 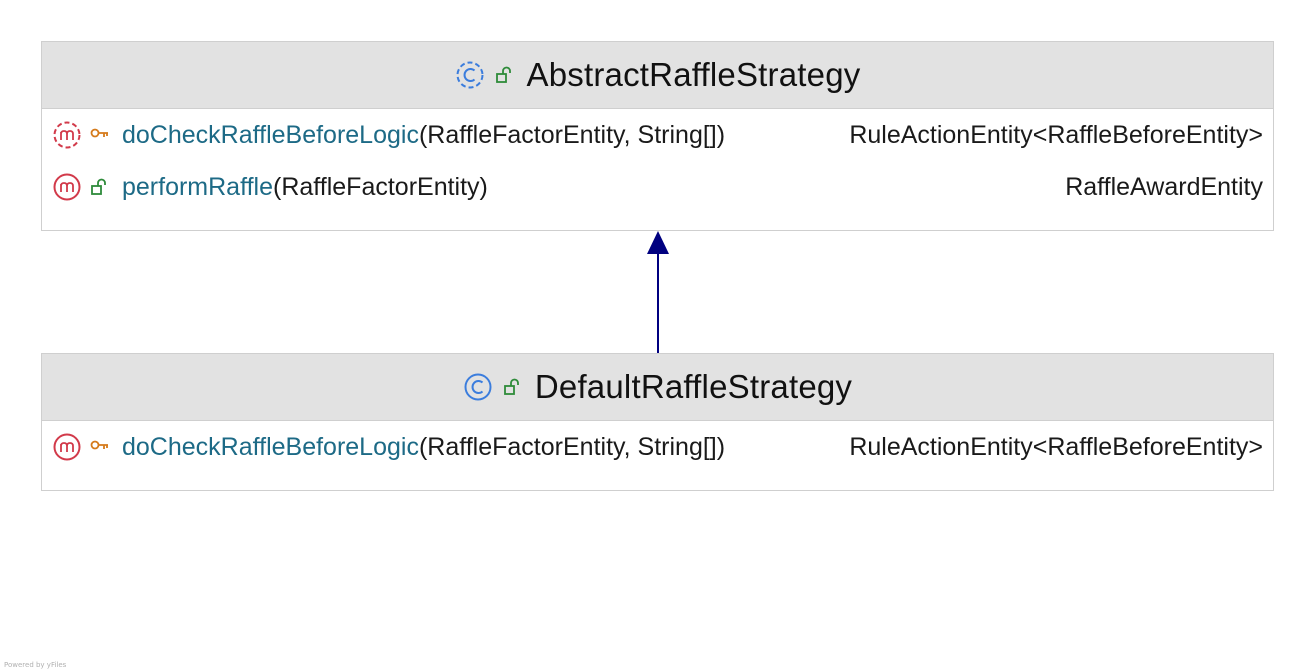 What do you see at coordinates (658, 242) in the screenshot?
I see `inheritance-arrowhead` at bounding box center [658, 242].